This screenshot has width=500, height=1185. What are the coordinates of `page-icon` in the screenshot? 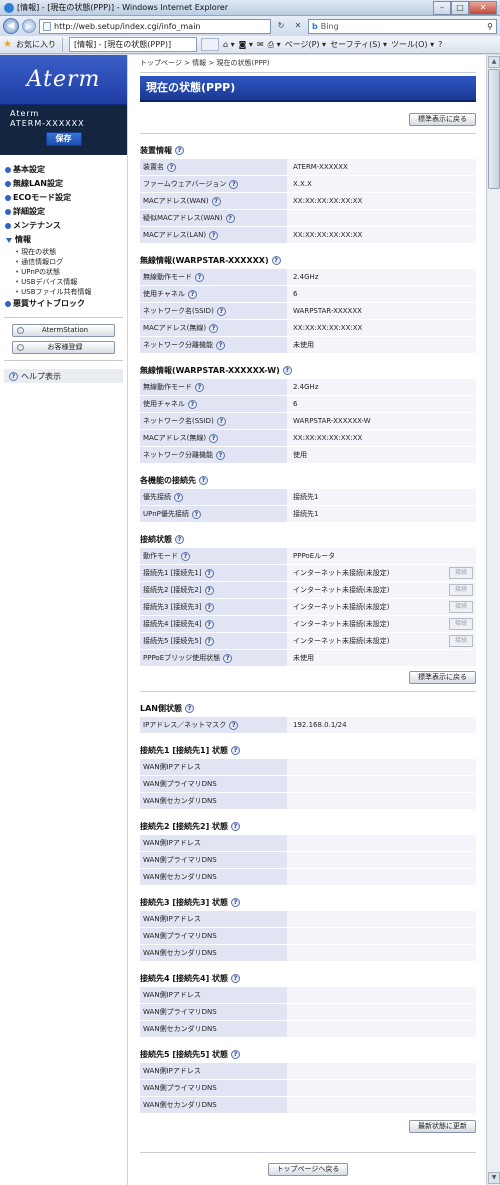 It's located at (47, 26).